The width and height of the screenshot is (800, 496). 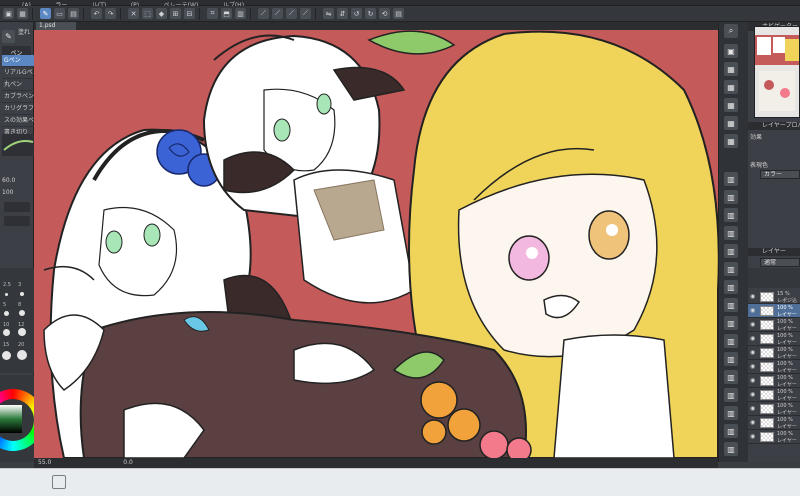 I want to click on rotate-right-icon: ↻, so click(x=370, y=13).